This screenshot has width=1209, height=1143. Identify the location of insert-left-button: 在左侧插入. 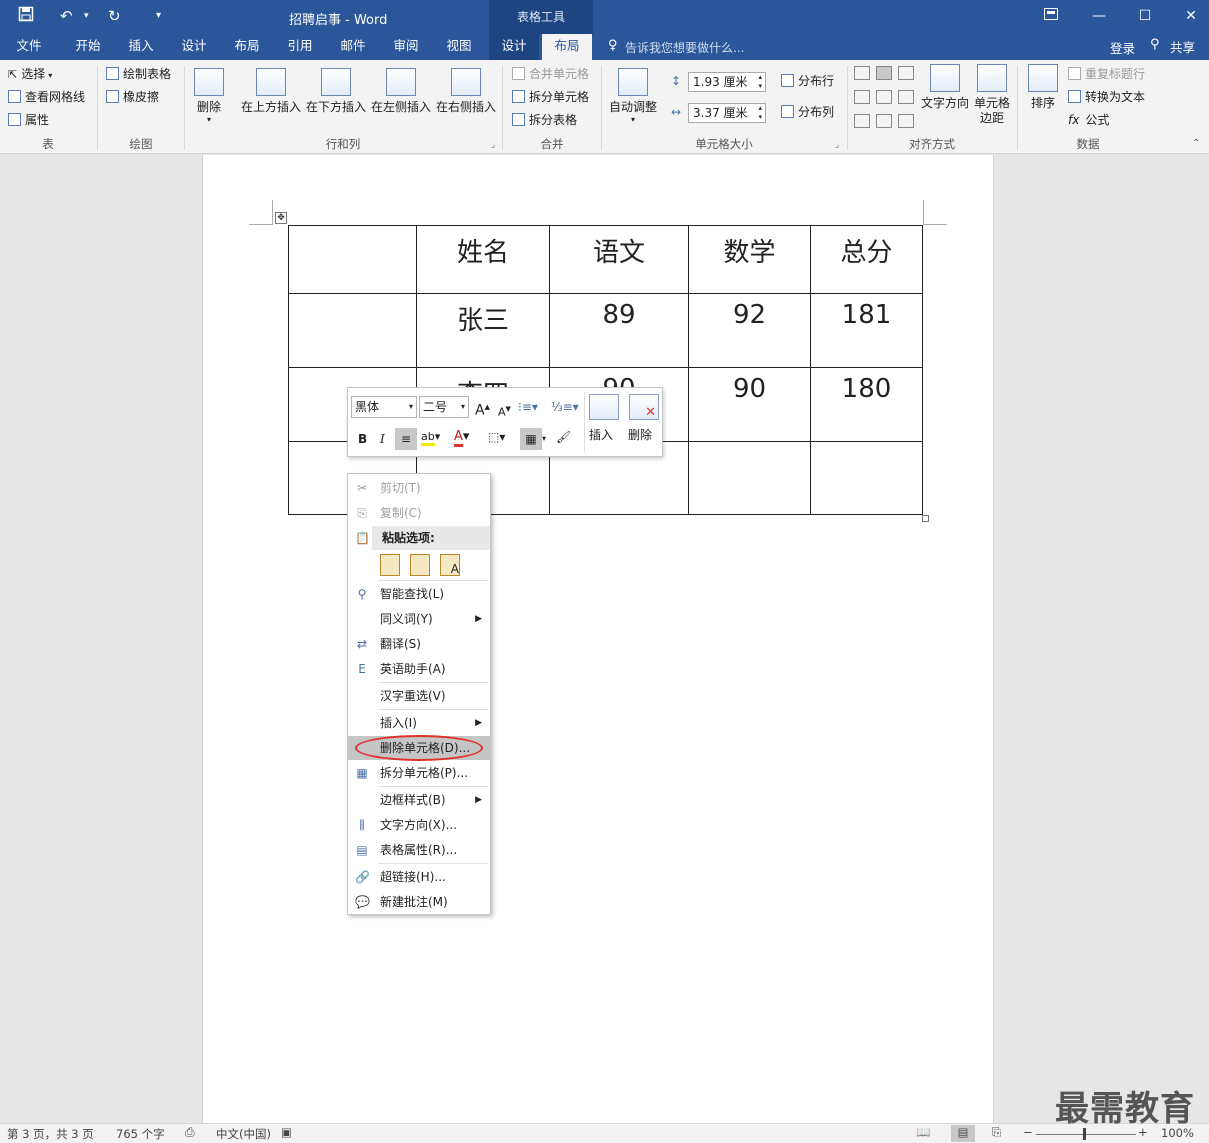
(401, 91).